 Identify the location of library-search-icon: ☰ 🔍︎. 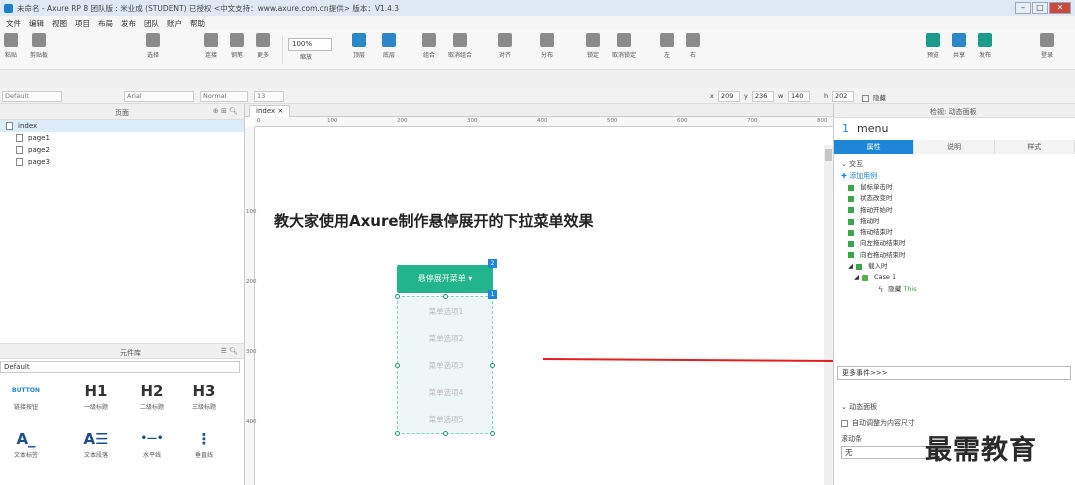
(229, 351).